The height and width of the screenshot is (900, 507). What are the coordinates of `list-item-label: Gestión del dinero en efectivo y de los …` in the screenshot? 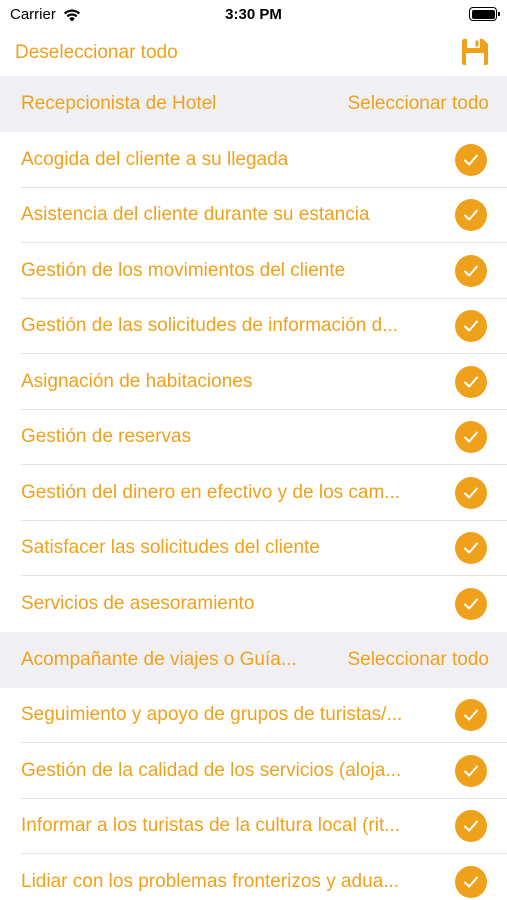 It's located at (211, 492).